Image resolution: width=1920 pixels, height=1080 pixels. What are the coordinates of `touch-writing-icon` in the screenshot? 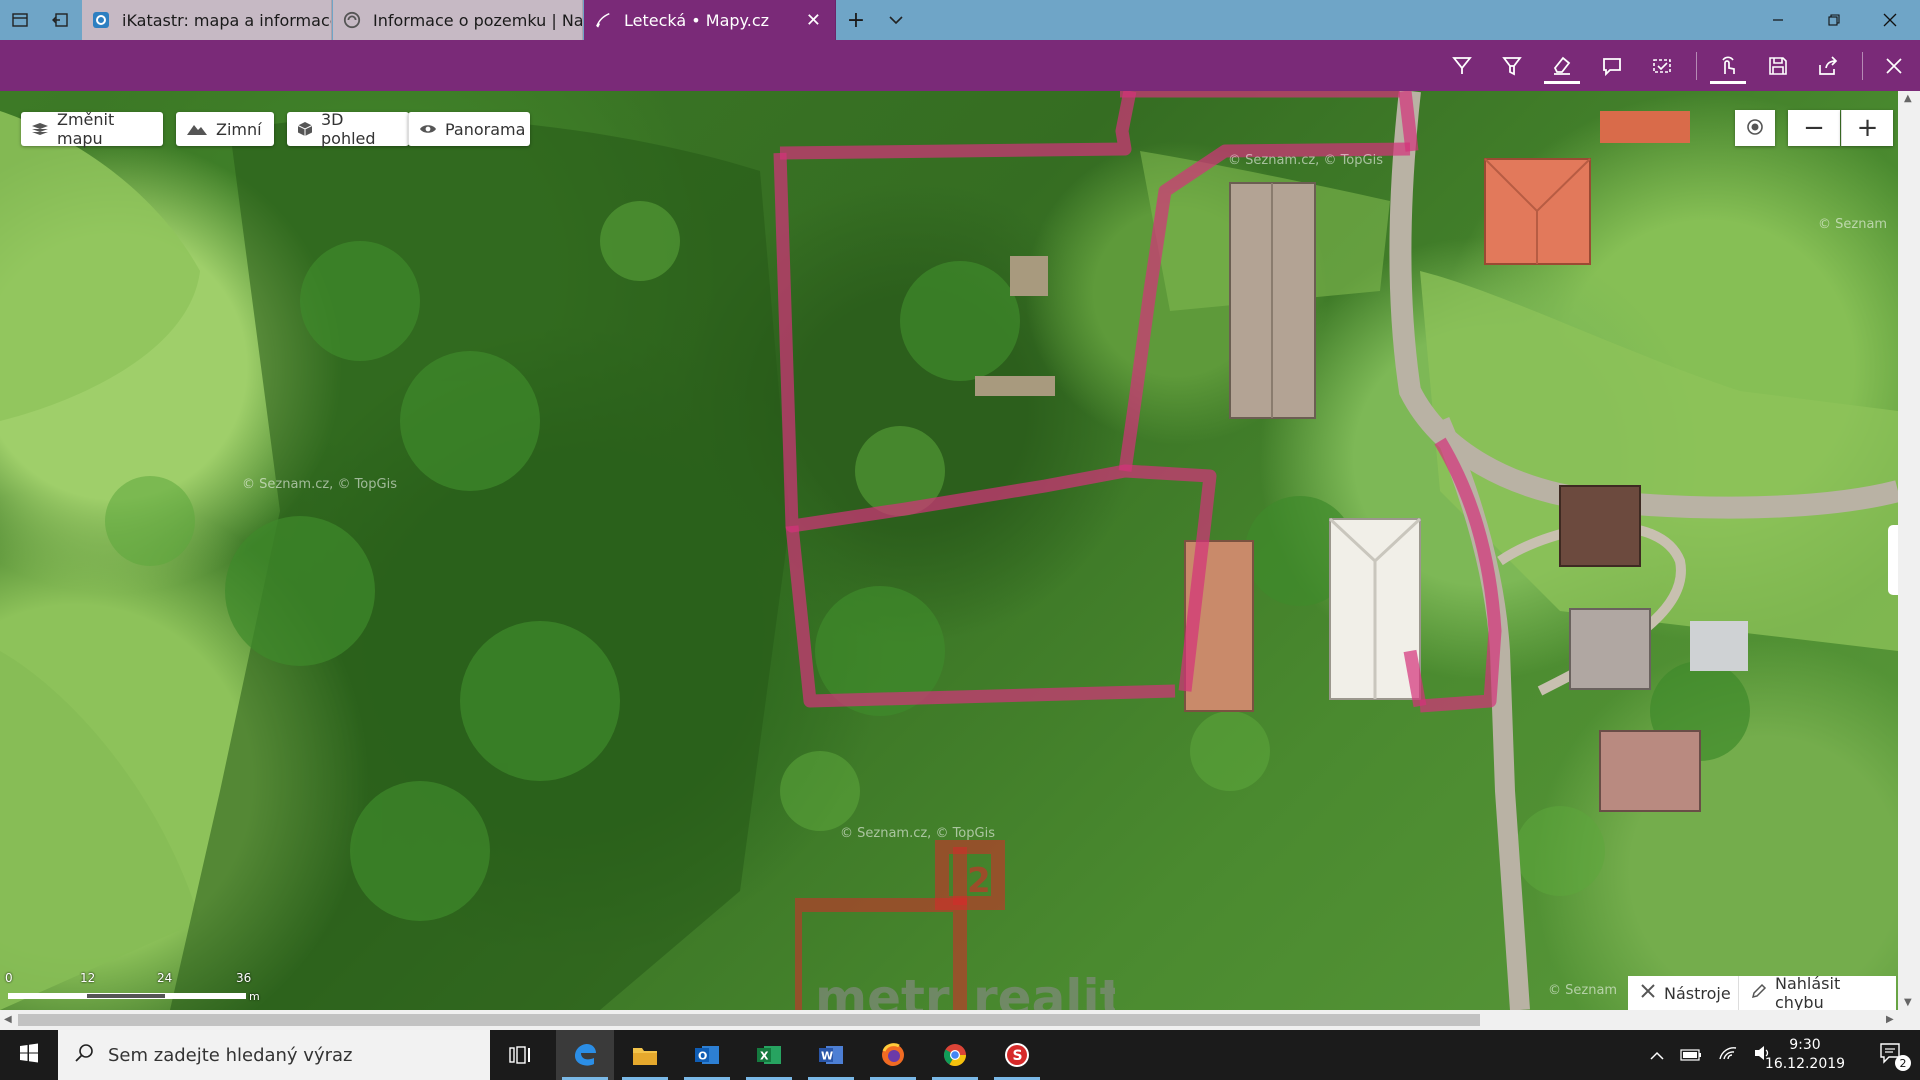 It's located at (1728, 66).